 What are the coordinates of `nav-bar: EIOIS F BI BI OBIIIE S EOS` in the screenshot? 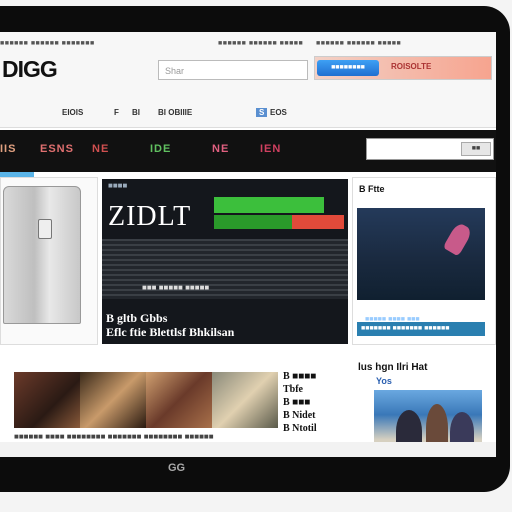 It's located at (248, 115).